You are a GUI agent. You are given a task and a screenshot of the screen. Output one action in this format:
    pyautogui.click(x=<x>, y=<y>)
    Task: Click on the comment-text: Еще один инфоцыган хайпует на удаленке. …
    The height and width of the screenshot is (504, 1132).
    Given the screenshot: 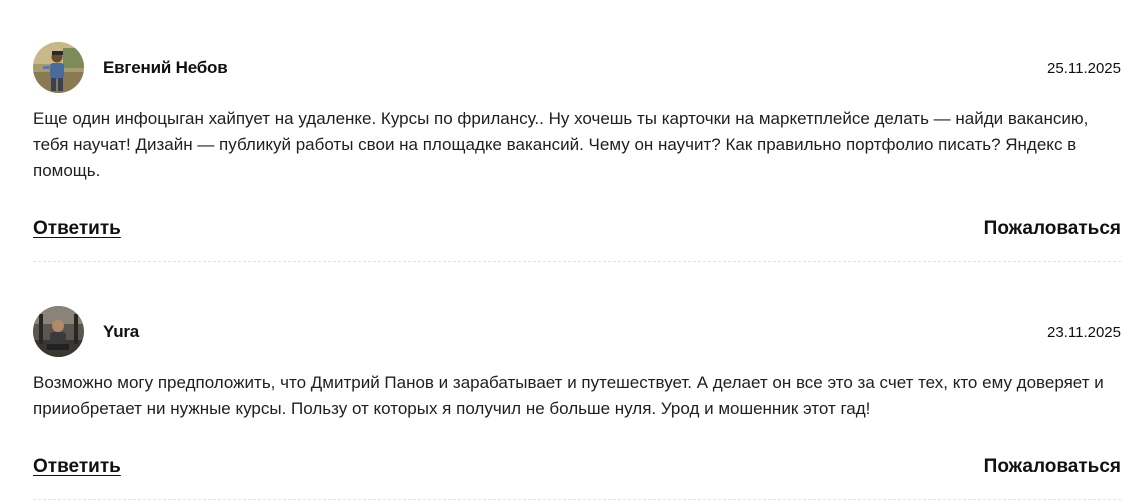 What is the action you would take?
    pyautogui.click(x=561, y=144)
    